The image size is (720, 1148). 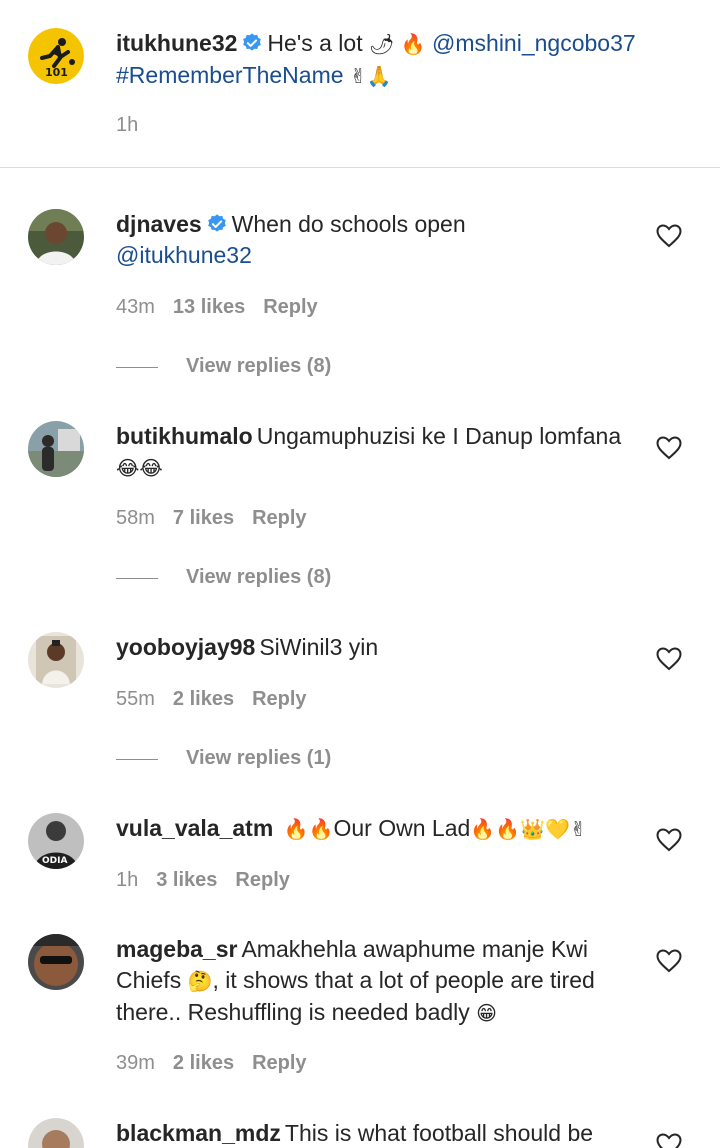 What do you see at coordinates (259, 758) in the screenshot?
I see `view-replies-label: View replies (1)` at bounding box center [259, 758].